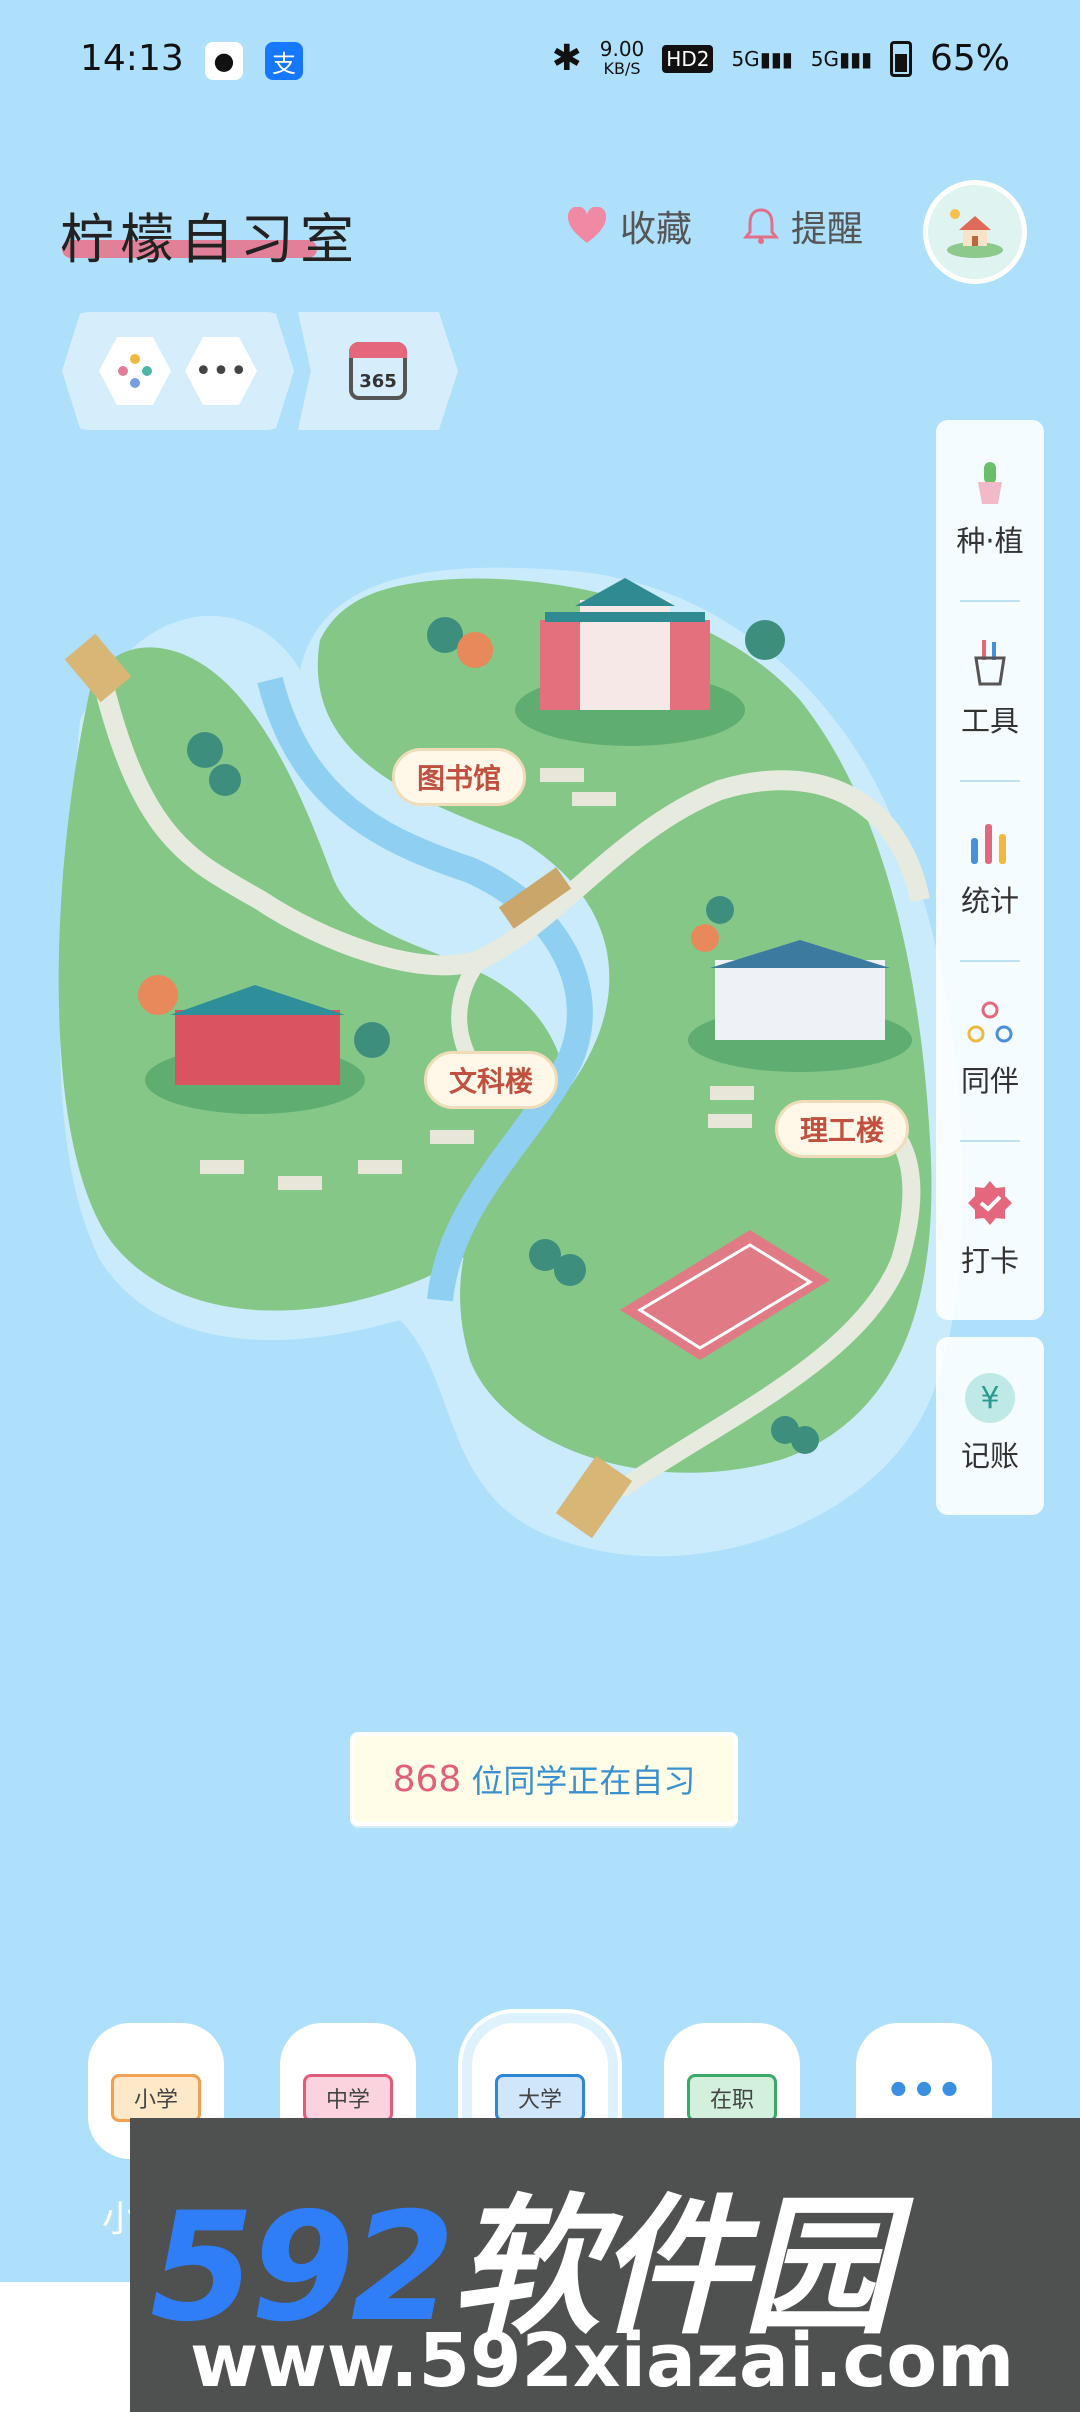 This screenshot has width=1080, height=2412. I want to click on side-menu-tools: 工具, so click(990, 689).